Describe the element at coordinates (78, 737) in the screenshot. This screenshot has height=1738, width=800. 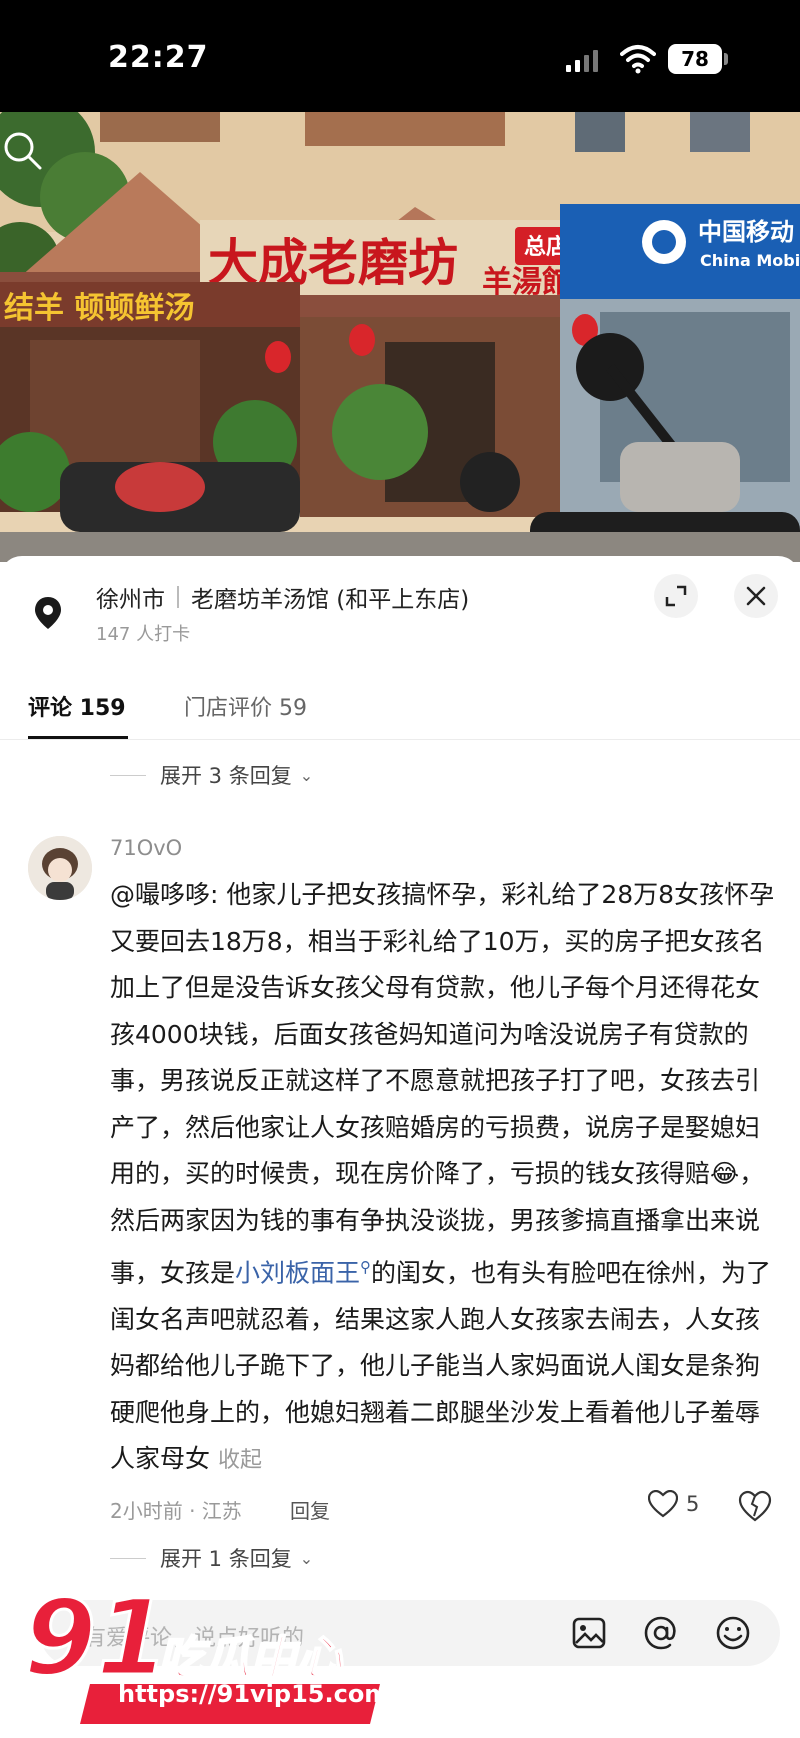
I see `tab-active-underline` at that location.